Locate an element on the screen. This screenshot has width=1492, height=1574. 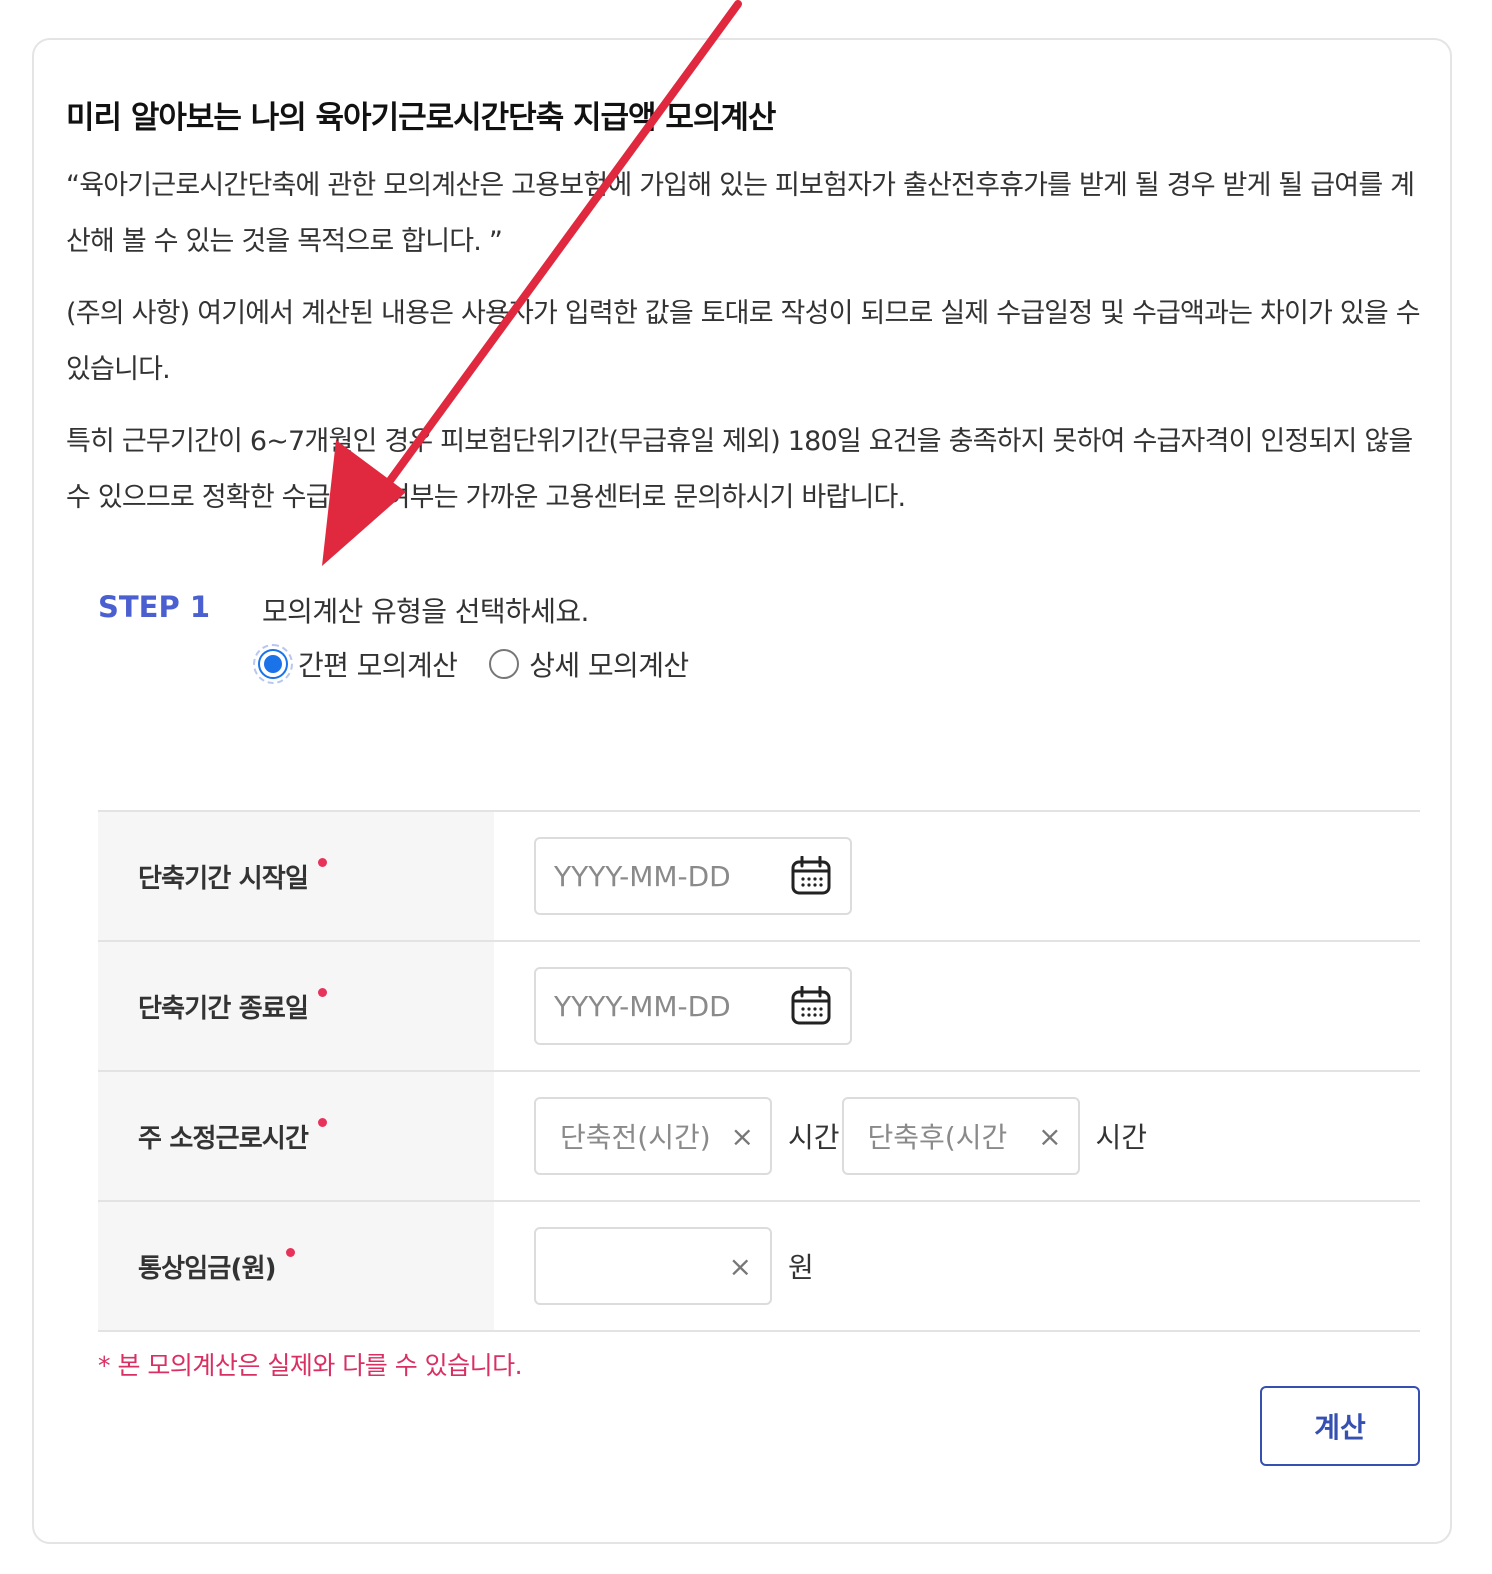
page-title: 미리 알아보는 나의 육아기근로시간단축 지급액 모의계산 is located at coordinates (421, 118).